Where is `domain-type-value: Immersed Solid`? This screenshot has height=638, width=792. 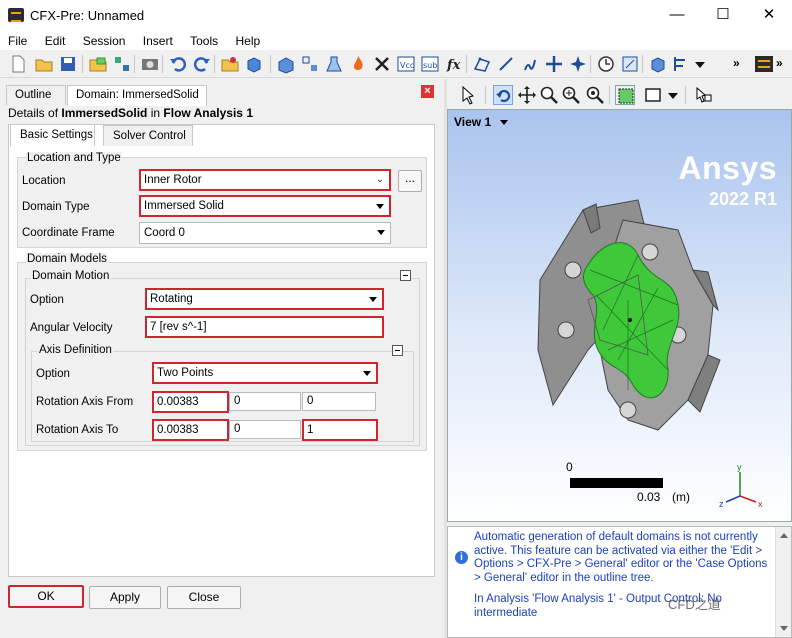 domain-type-value: Immersed Solid is located at coordinates (184, 206).